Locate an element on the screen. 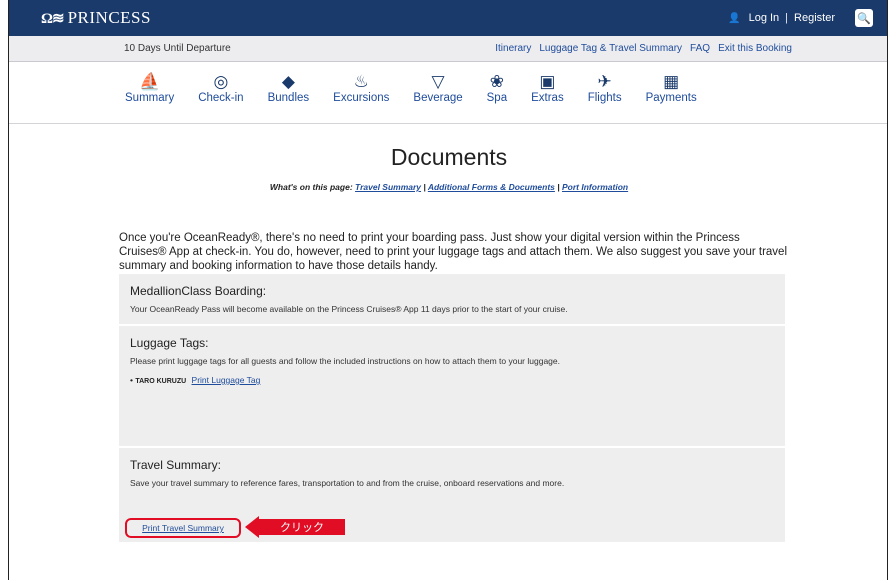 Image resolution: width=892 pixels, height=580 pixels. ship-icon: ⛵ is located at coordinates (150, 81).